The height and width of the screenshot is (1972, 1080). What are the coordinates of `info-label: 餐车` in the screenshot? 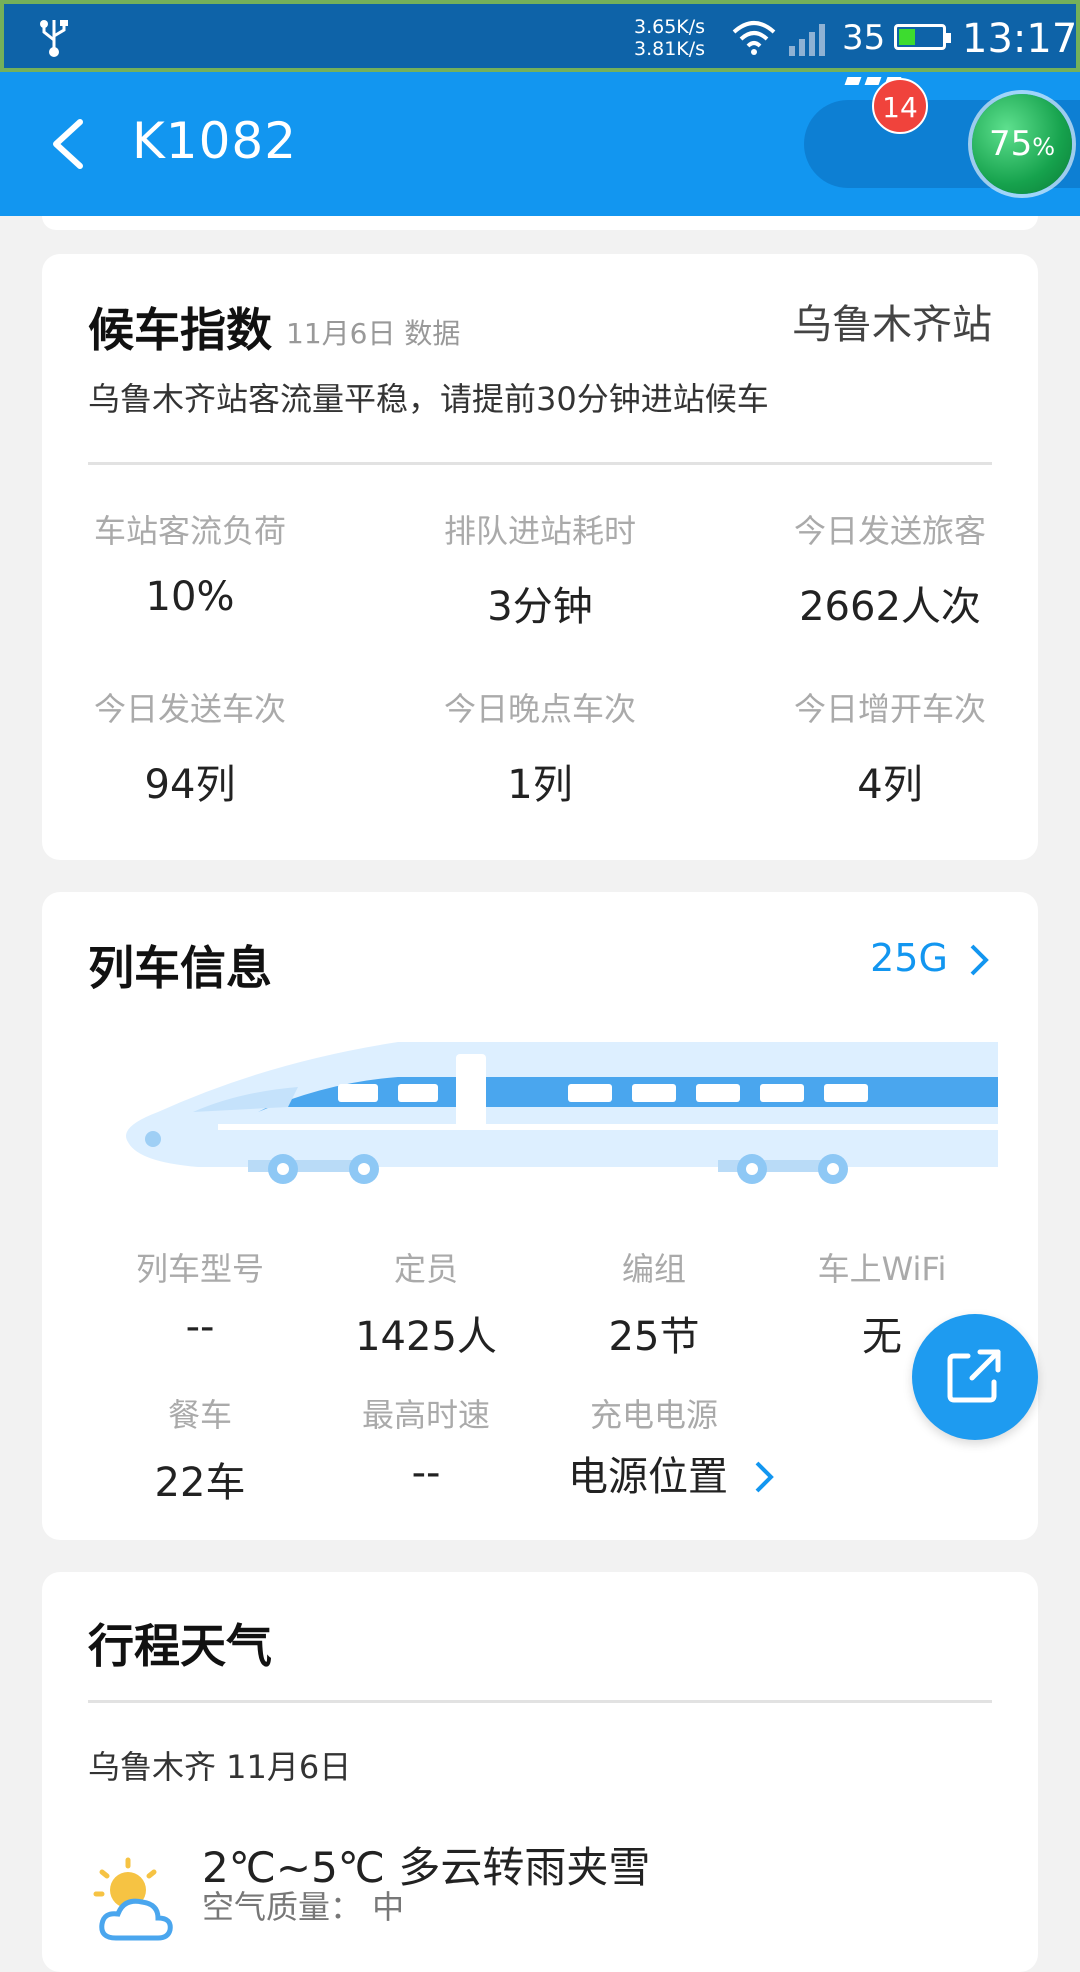 It's located at (199, 1415).